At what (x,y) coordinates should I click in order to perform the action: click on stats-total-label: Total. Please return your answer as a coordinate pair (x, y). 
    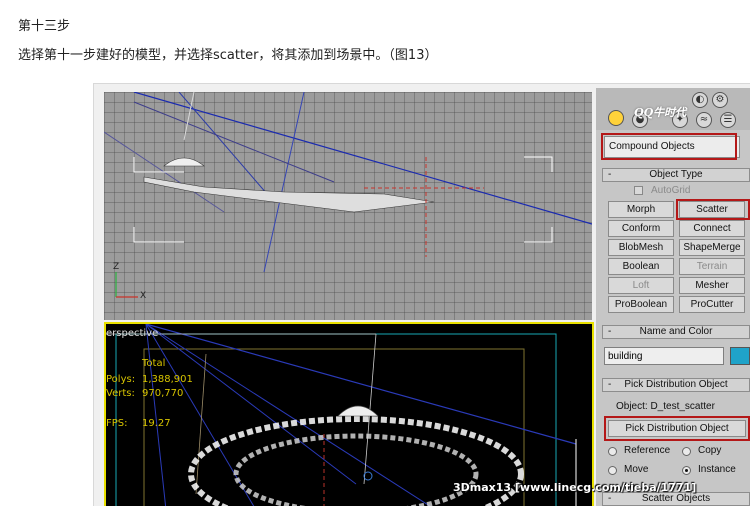
    Looking at the image, I should click on (154, 363).